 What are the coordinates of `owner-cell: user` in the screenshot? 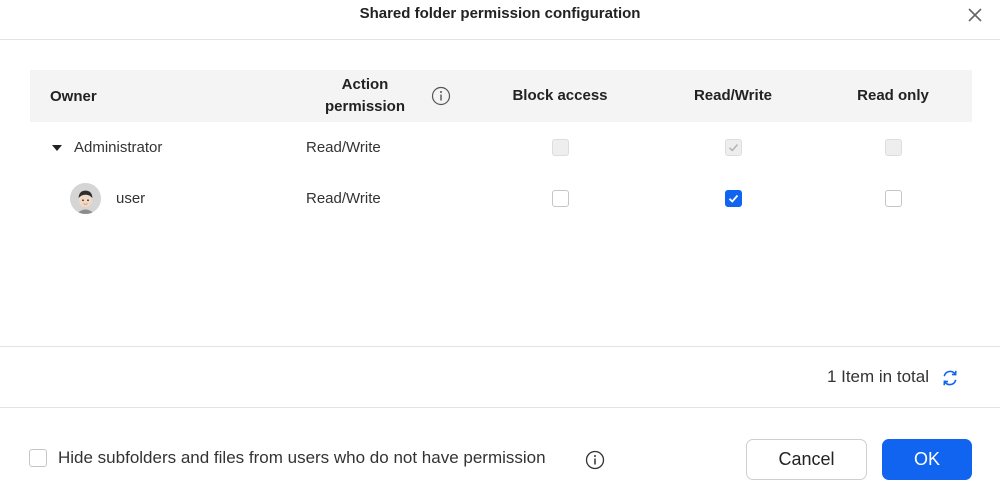 It's located at (107, 198).